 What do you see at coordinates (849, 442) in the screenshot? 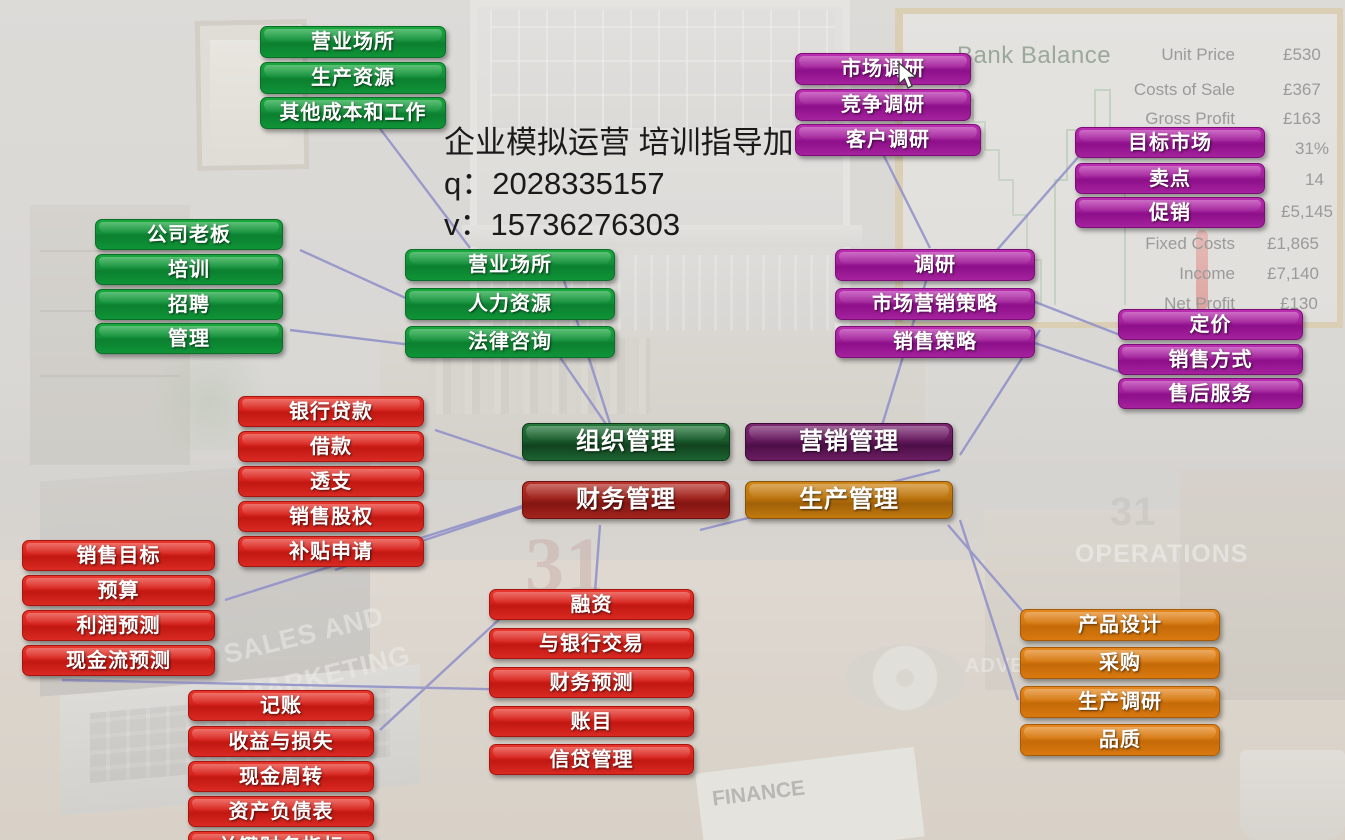
I see `main-category-marketing: 营销管理` at bounding box center [849, 442].